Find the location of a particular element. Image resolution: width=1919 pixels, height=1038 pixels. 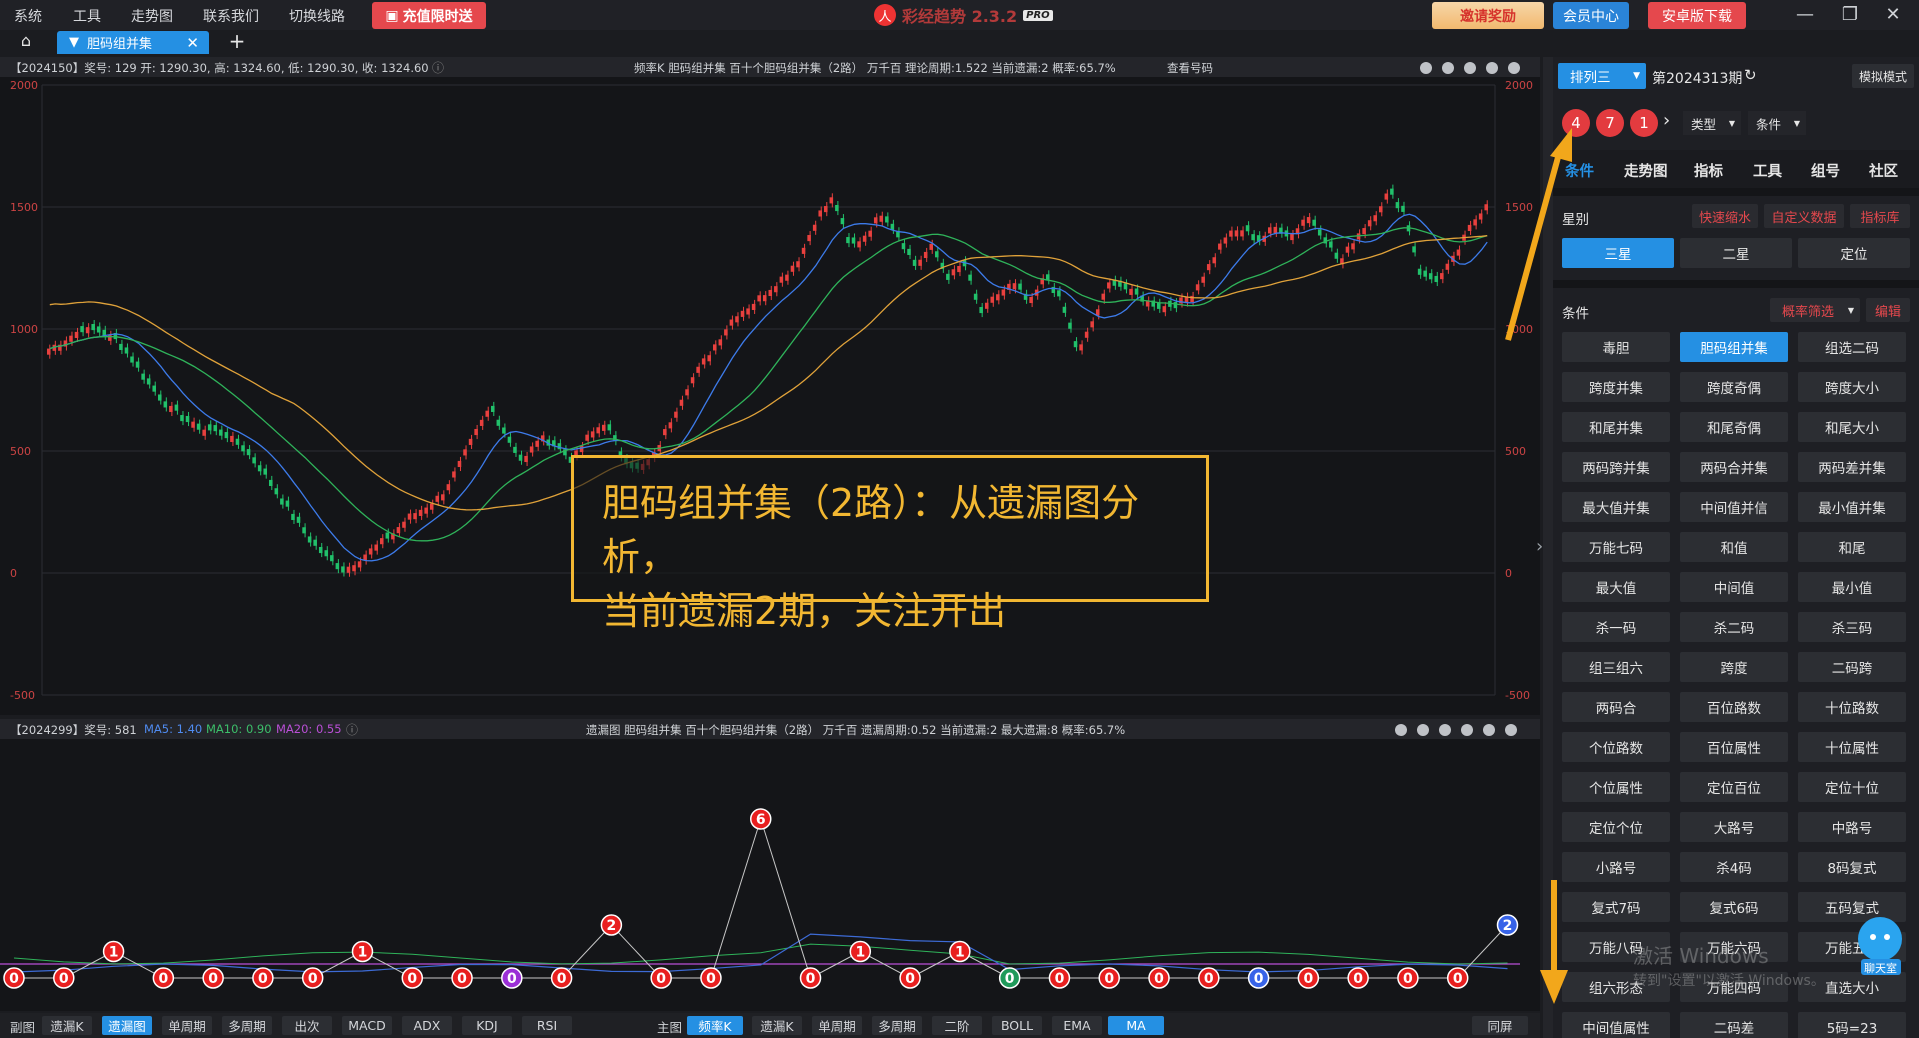

home-icon: ⌂ is located at coordinates (26, 42).